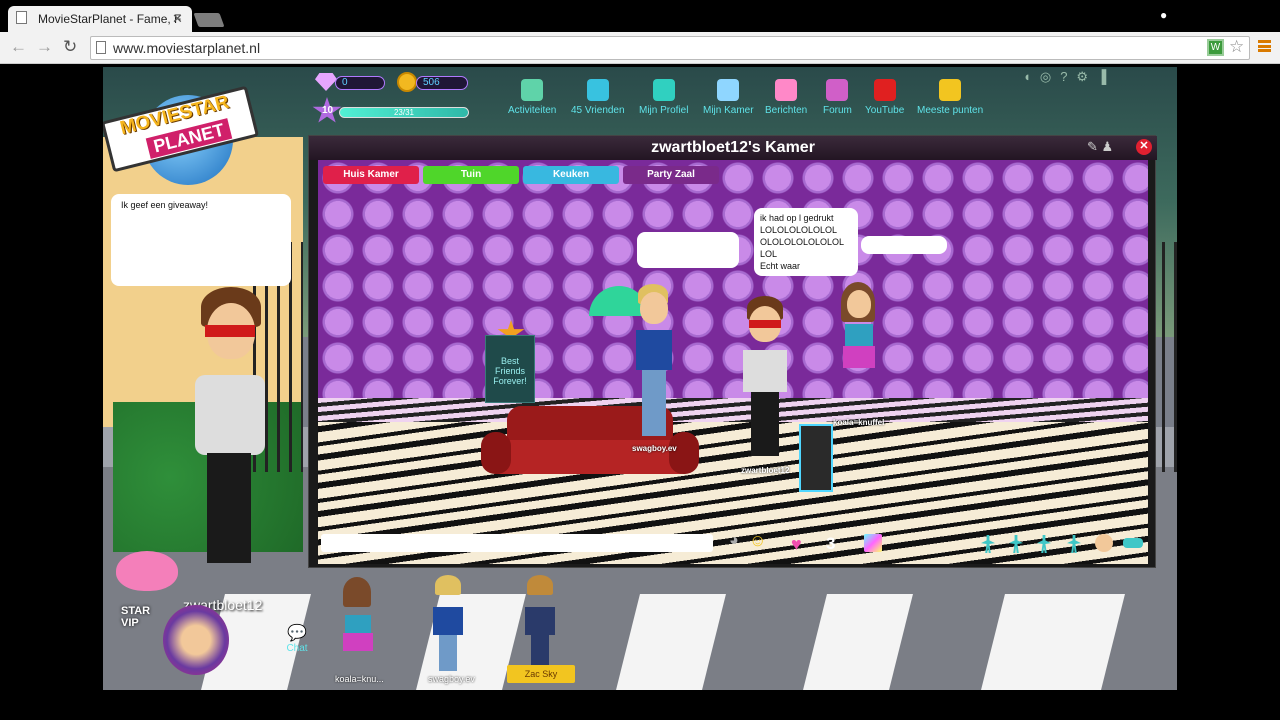 This screenshot has width=1280, height=720. I want to click on avatar-skirt, so click(358, 642).